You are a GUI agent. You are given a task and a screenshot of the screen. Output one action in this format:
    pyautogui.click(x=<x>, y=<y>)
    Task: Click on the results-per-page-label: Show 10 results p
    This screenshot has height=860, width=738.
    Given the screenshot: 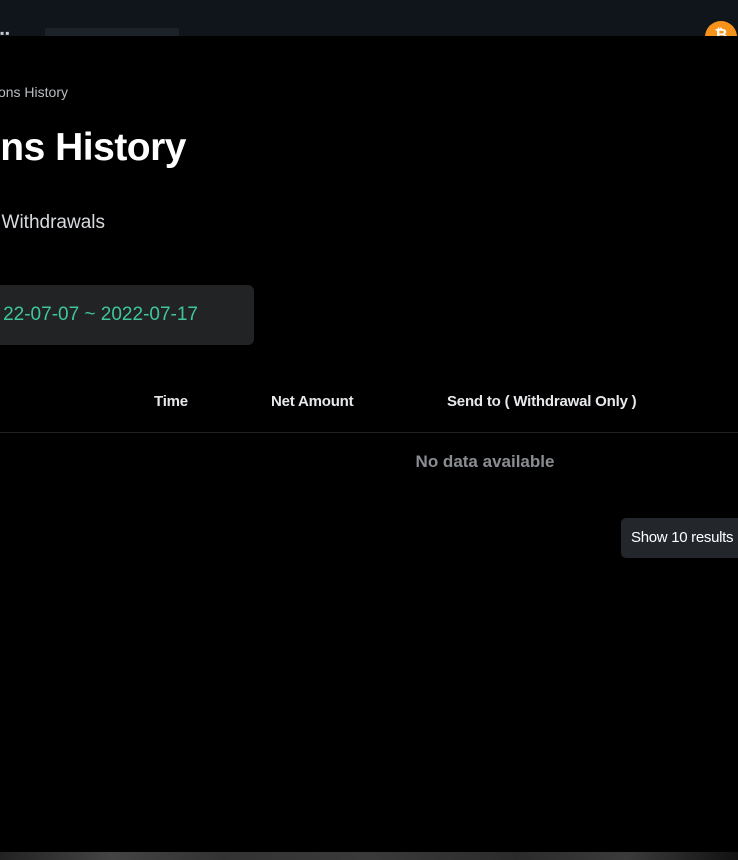 What is the action you would take?
    pyautogui.click(x=684, y=537)
    